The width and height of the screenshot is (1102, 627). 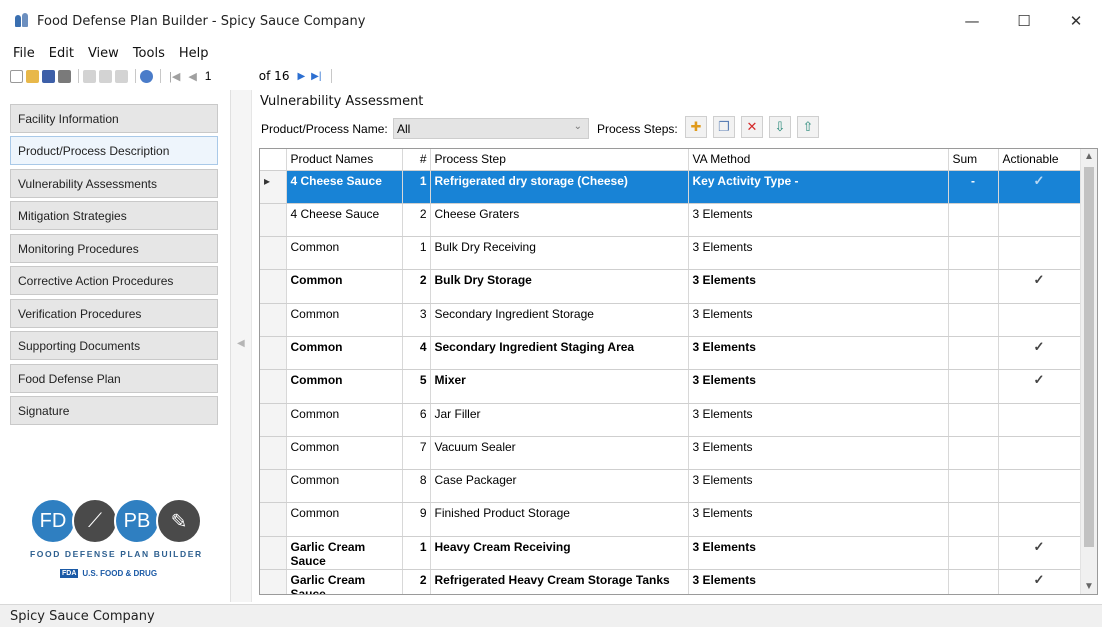 What do you see at coordinates (1024, 21) in the screenshot?
I see `maximize-button: ☐` at bounding box center [1024, 21].